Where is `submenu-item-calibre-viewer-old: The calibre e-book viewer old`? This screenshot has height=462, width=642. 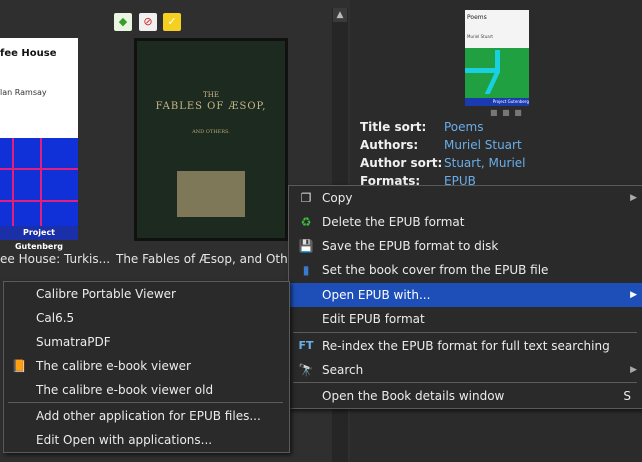 submenu-item-calibre-viewer-old: The calibre e-book viewer old is located at coordinates (146, 390).